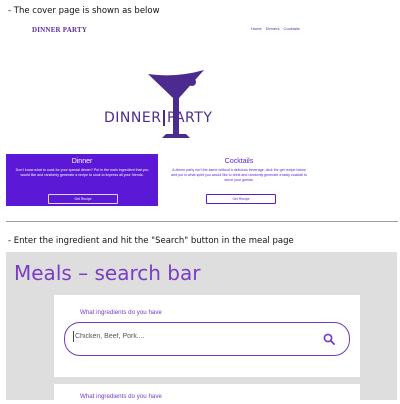 This screenshot has width=400, height=404. I want to click on nav-dinners: Dinners, so click(273, 28).